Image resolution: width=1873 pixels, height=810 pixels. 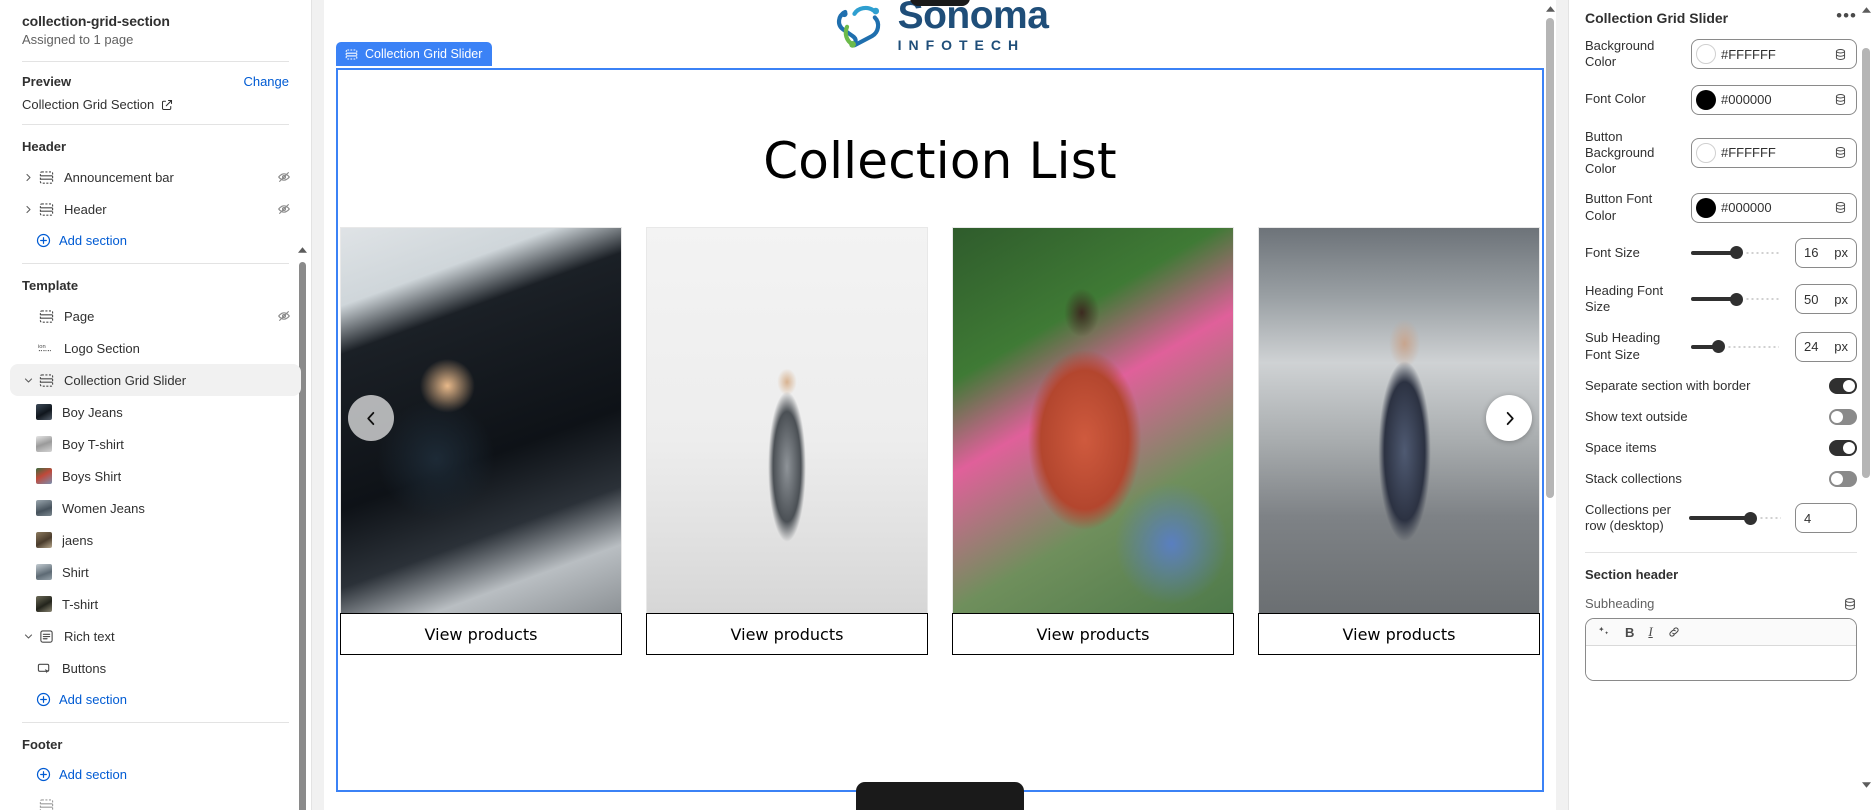 What do you see at coordinates (1604, 632) in the screenshot?
I see `magic-icon` at bounding box center [1604, 632].